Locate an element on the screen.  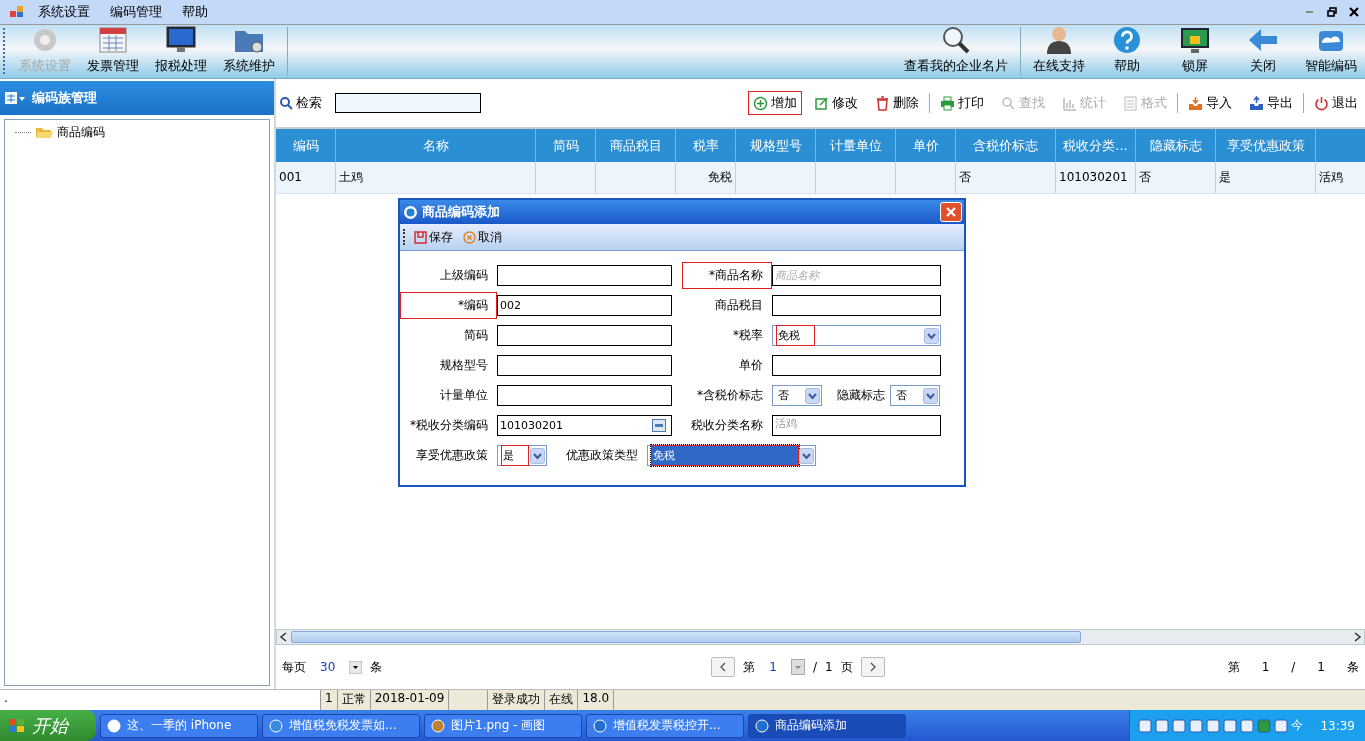
panel-title: 编码族管理 is located at coordinates (64, 98).